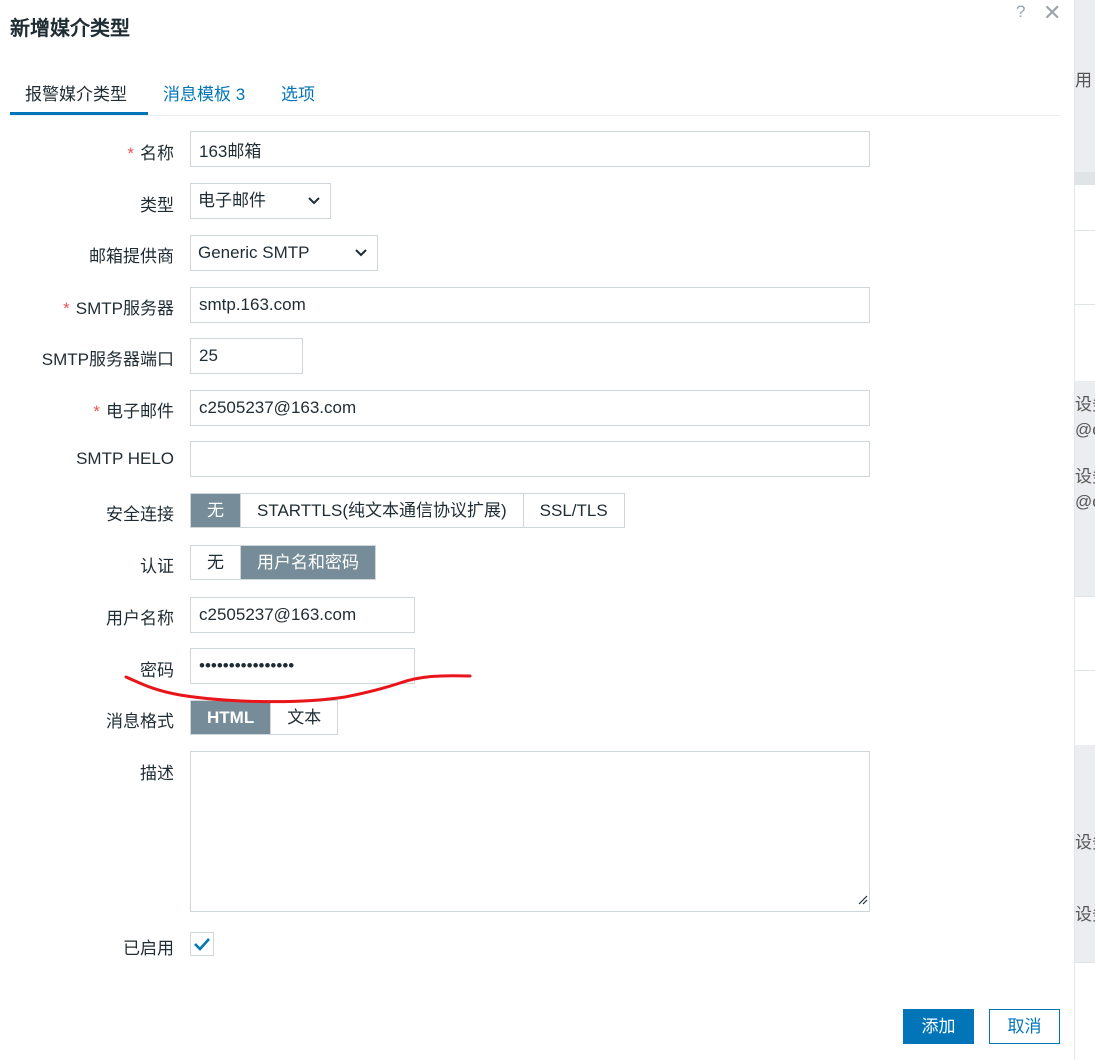 This screenshot has height=1060, width=1095. I want to click on auth-option-username-password: 用户名和密码, so click(308, 562).